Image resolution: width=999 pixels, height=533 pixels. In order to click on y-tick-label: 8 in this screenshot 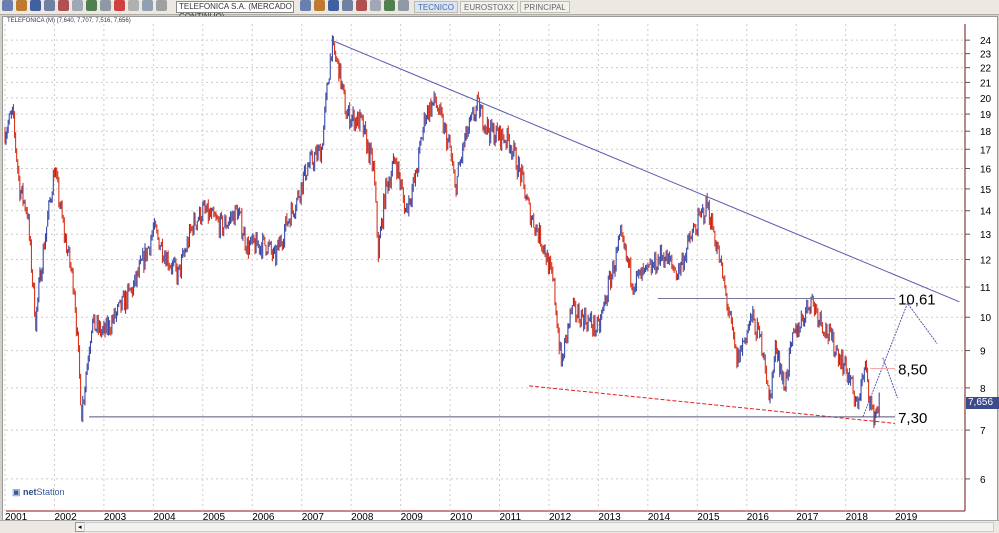, I will do `click(983, 389)`.